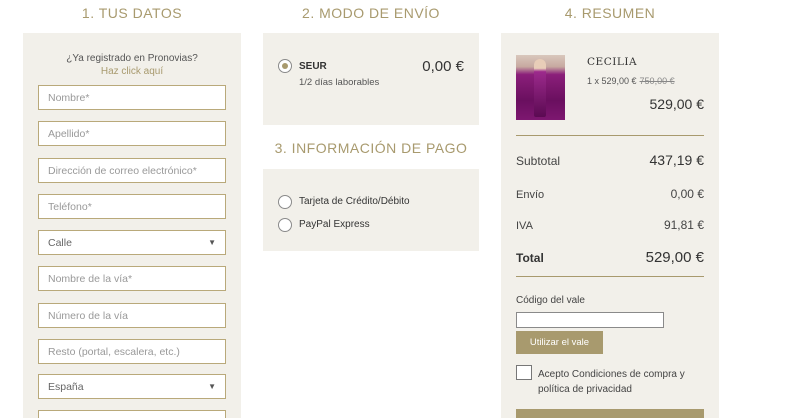 This screenshot has height=418, width=800. Describe the element at coordinates (132, 13) in the screenshot. I see `step-title-datos: 1. TUS DATOS` at that location.